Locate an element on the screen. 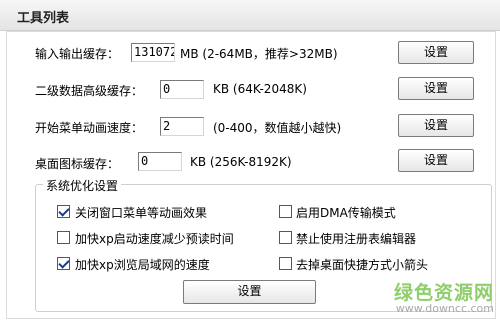 This screenshot has width=500, height=320. watermark-url: www.downcc.com is located at coordinates (444, 308).